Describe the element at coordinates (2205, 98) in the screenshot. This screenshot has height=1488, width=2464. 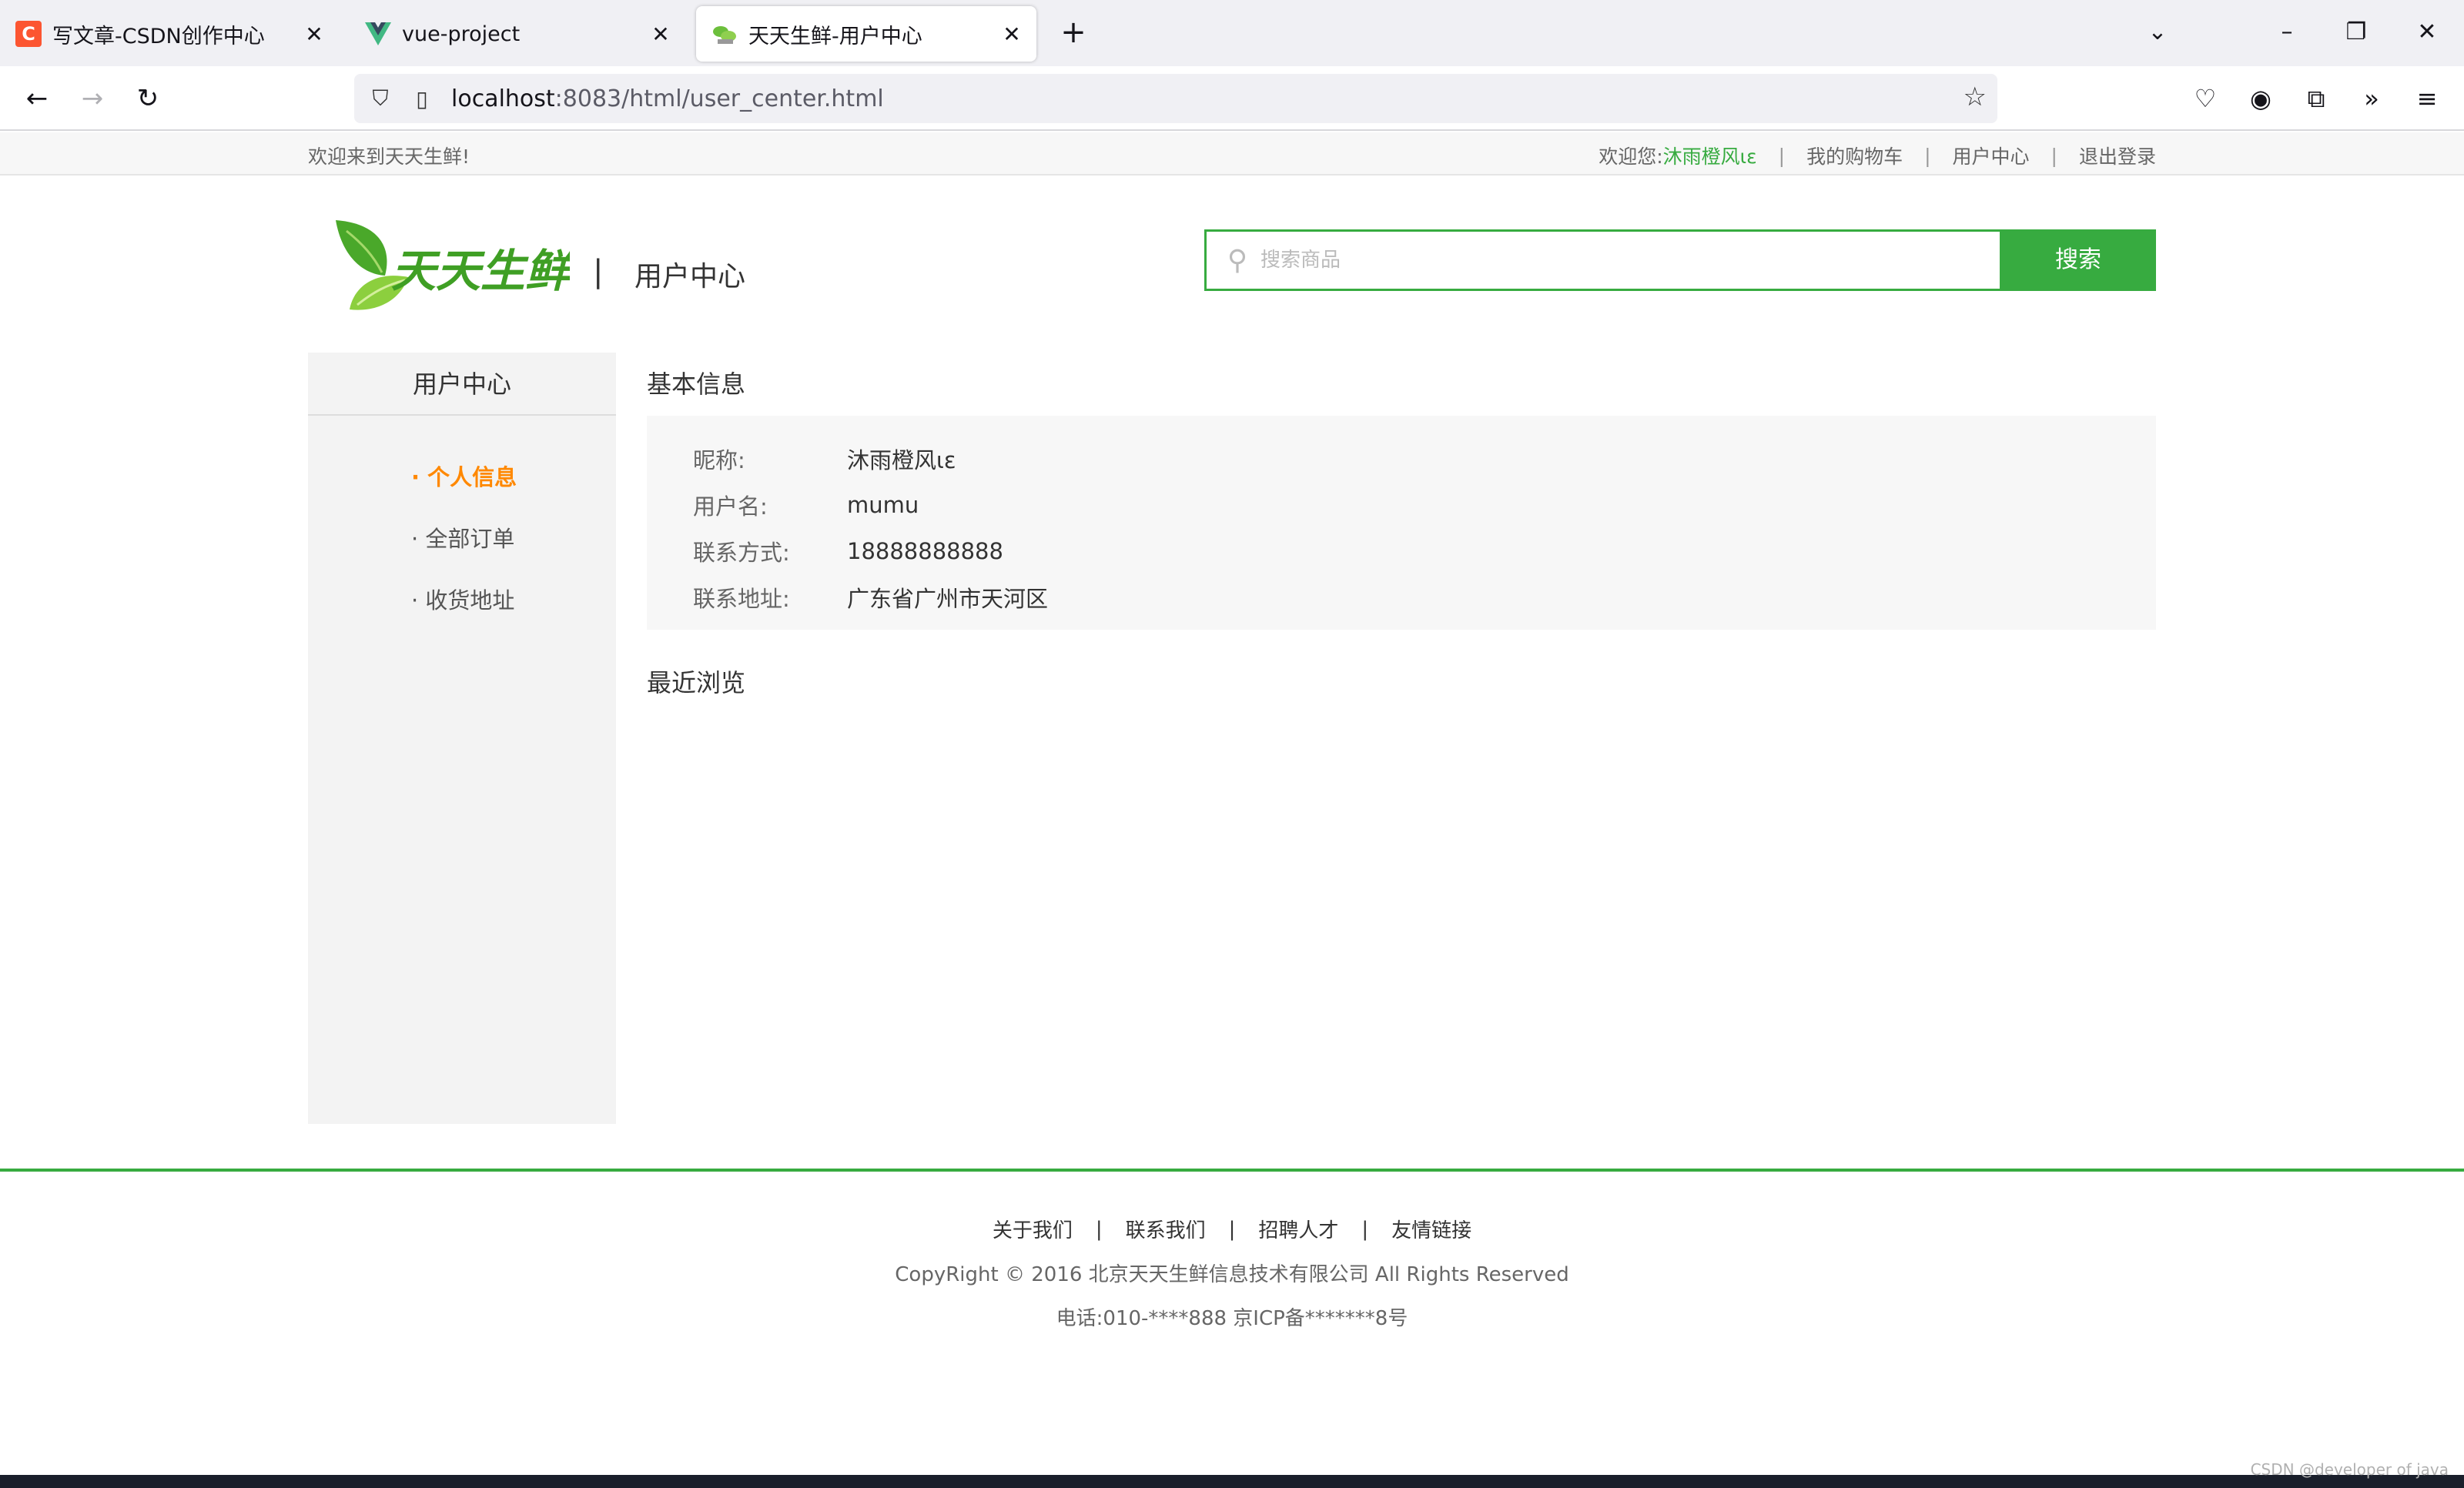
I see `pocket-icon: ♡` at that location.